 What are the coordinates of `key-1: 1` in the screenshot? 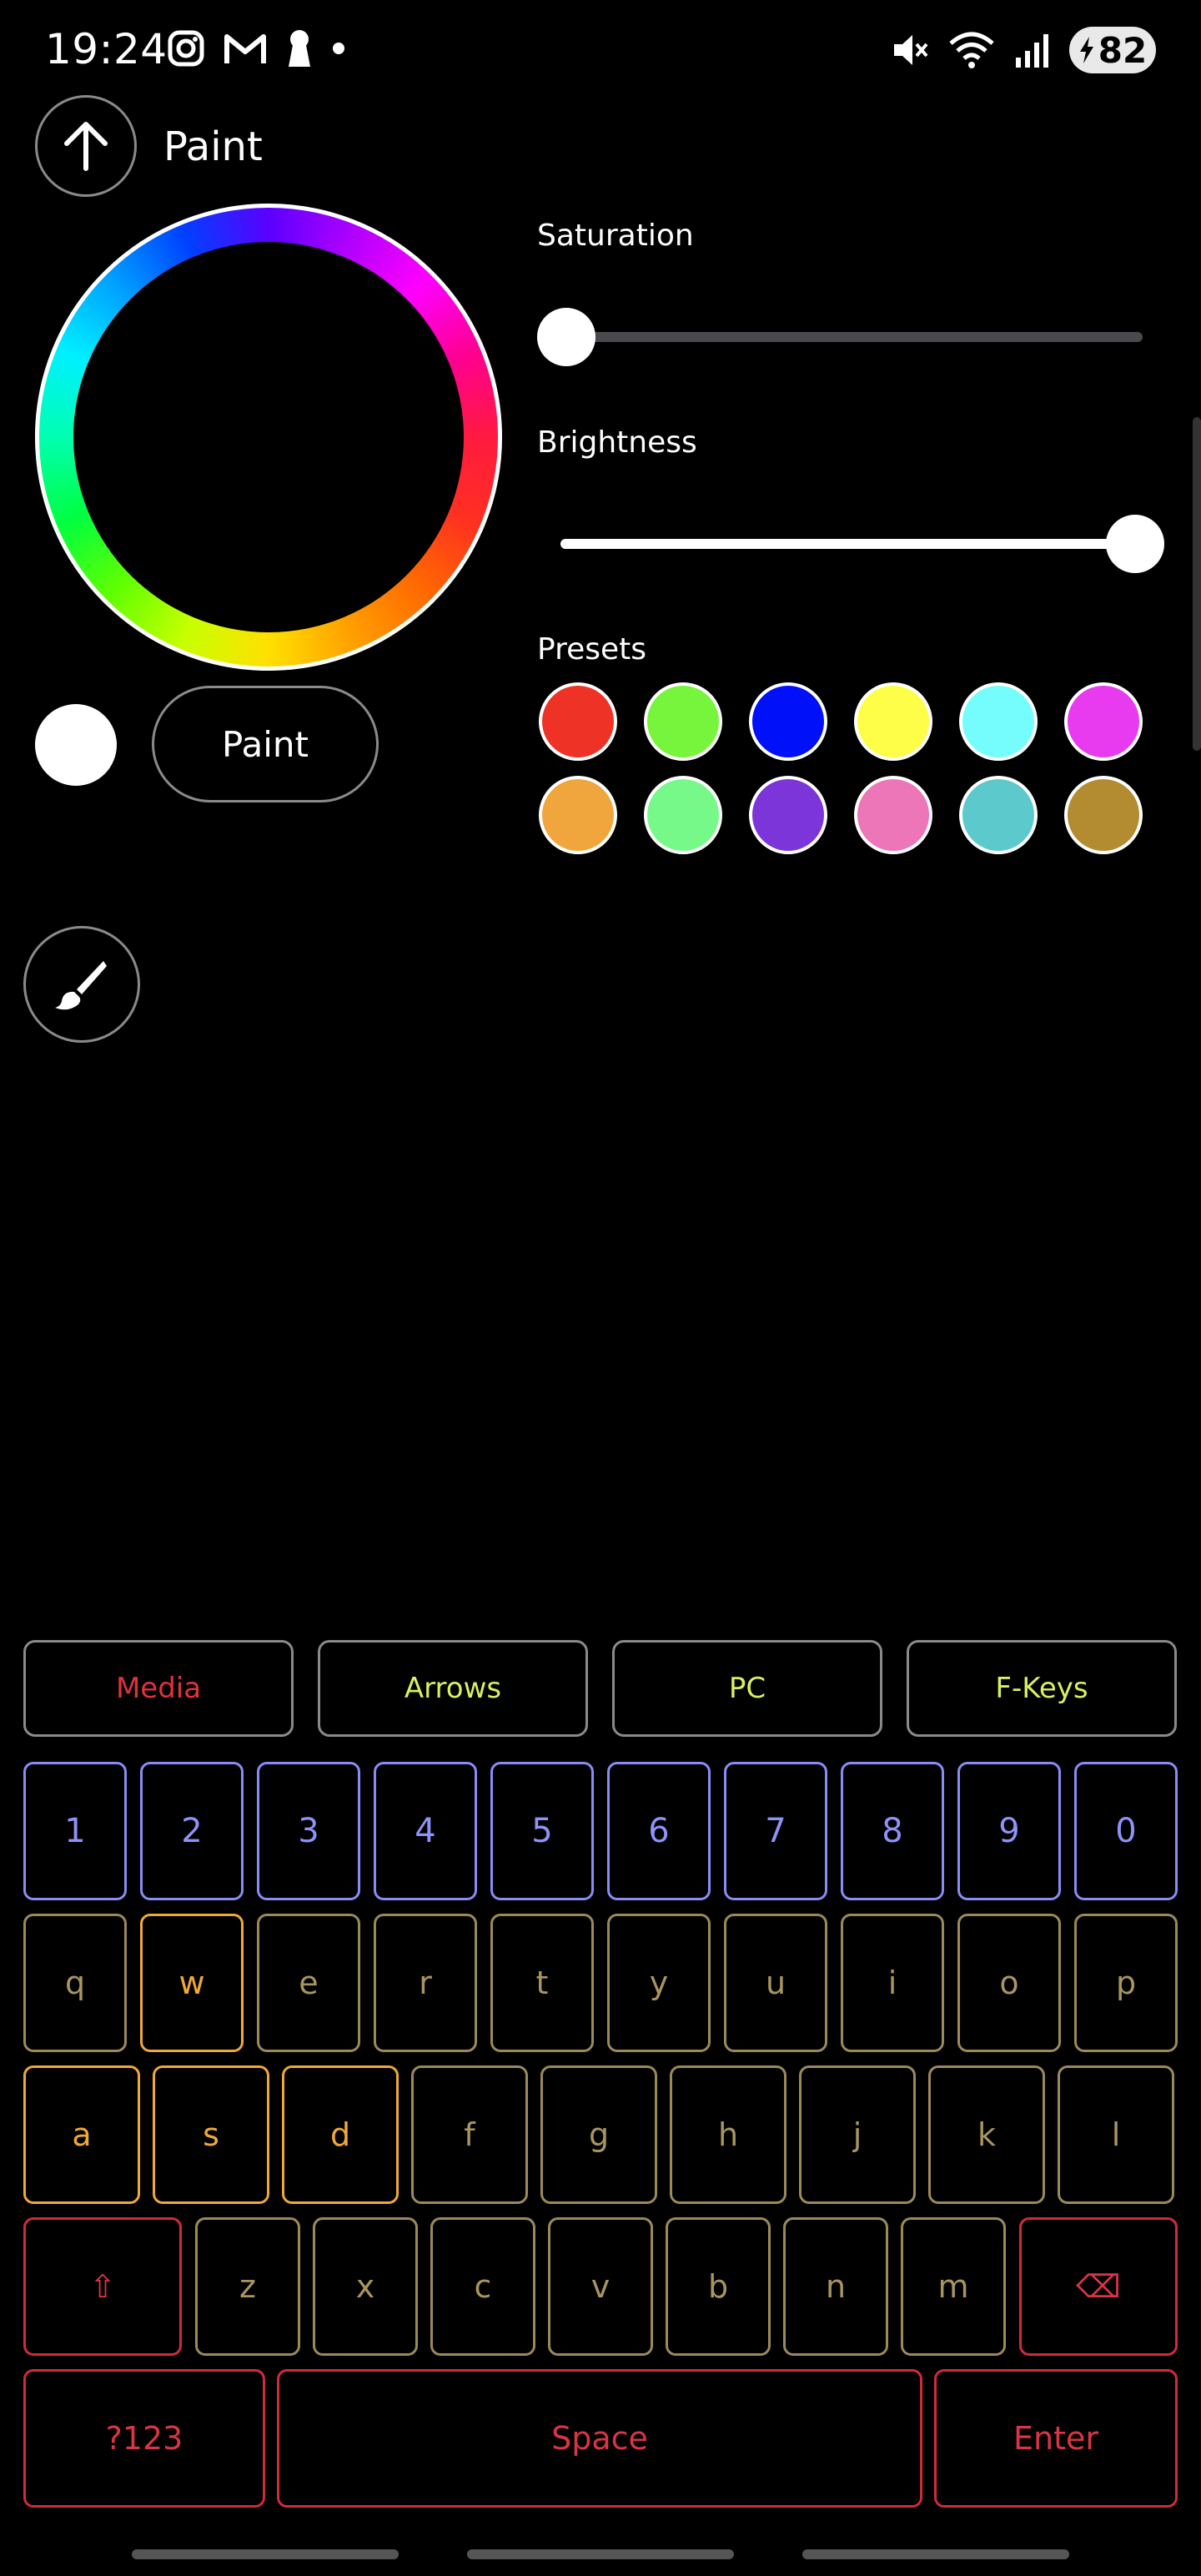 It's located at (75, 1831).